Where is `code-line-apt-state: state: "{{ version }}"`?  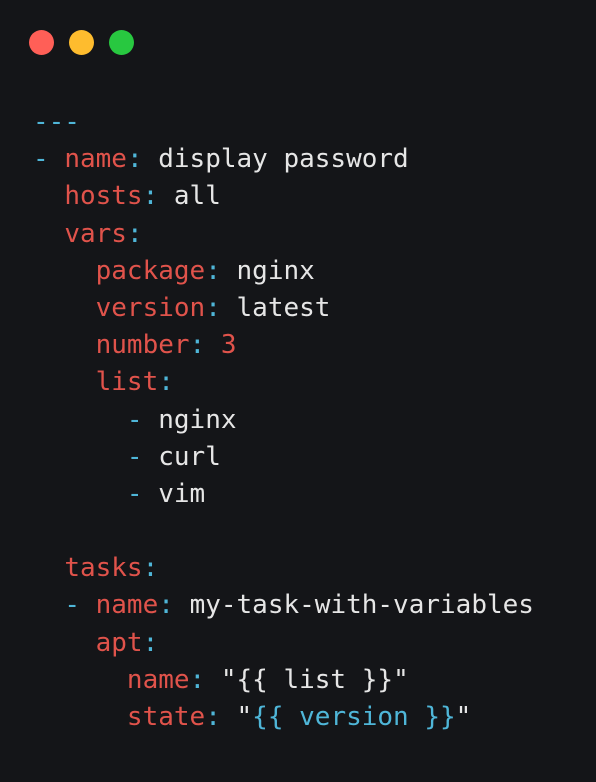
code-line-apt-state: state: "{{ version }}" is located at coordinates (283, 717).